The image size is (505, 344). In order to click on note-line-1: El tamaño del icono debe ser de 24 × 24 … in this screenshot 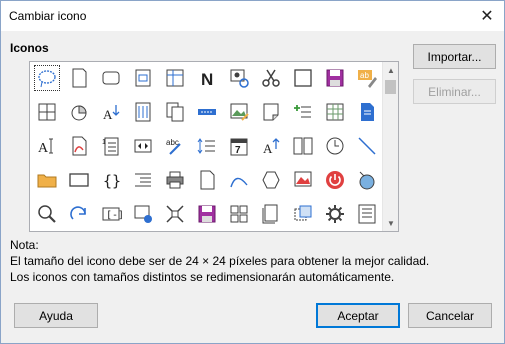, I will do `click(220, 261)`.